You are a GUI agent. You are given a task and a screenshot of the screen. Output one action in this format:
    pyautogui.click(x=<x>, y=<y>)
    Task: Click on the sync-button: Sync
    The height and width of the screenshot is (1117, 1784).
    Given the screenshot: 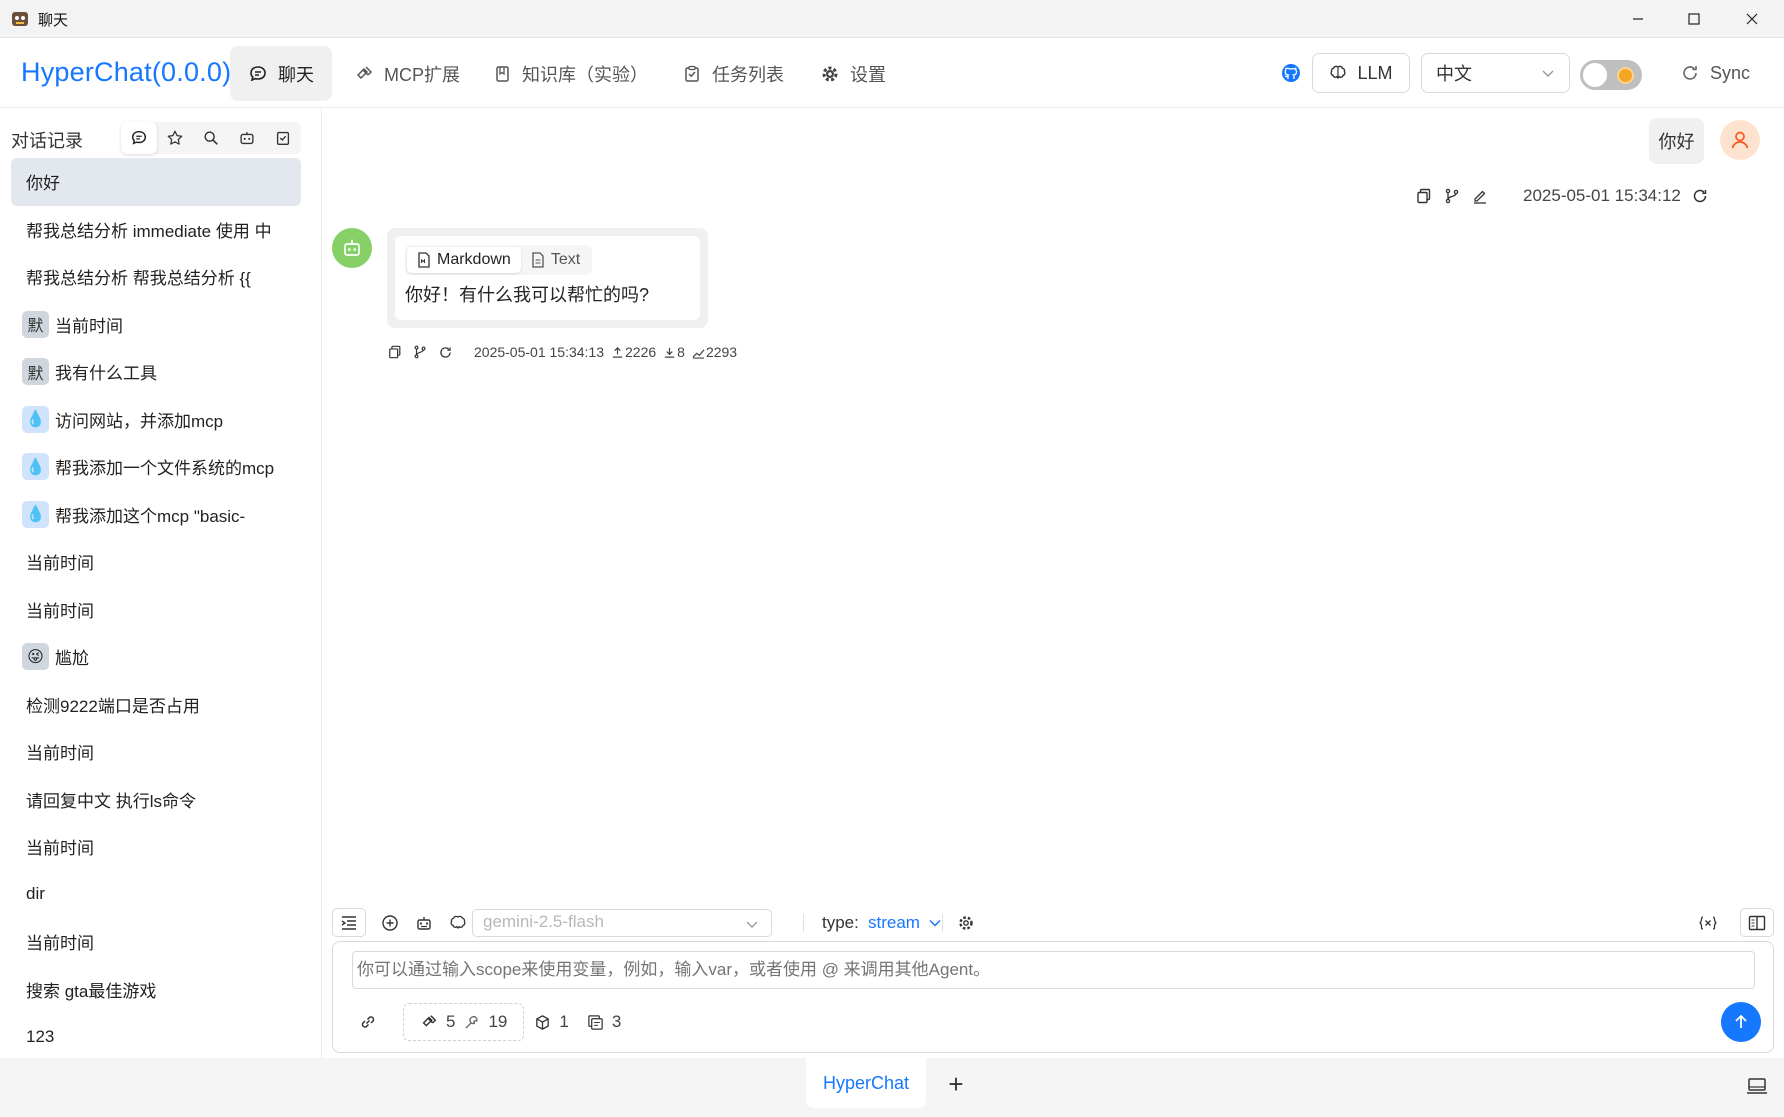 What is the action you would take?
    pyautogui.click(x=1715, y=73)
    